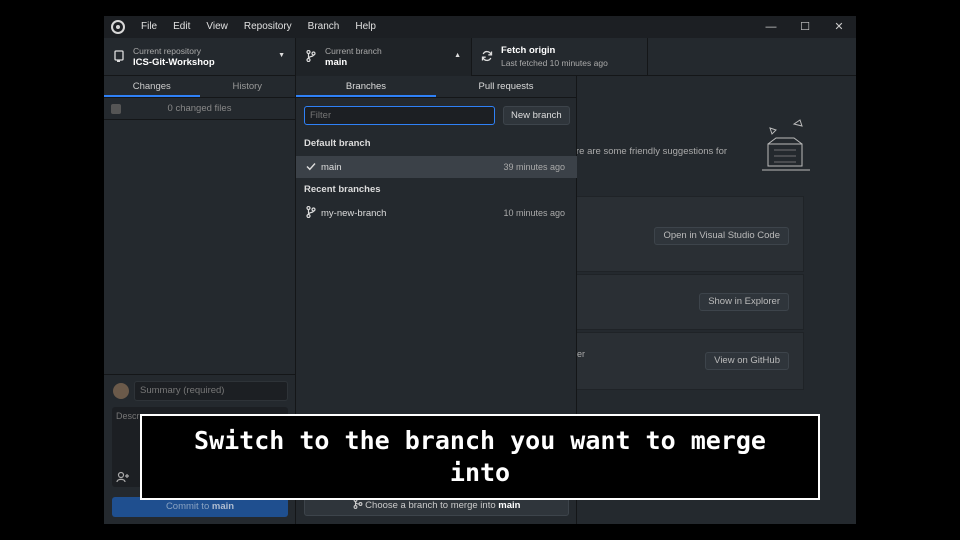 The image size is (960, 540). What do you see at coordinates (217, 27) in the screenshot?
I see `menu-view: View` at bounding box center [217, 27].